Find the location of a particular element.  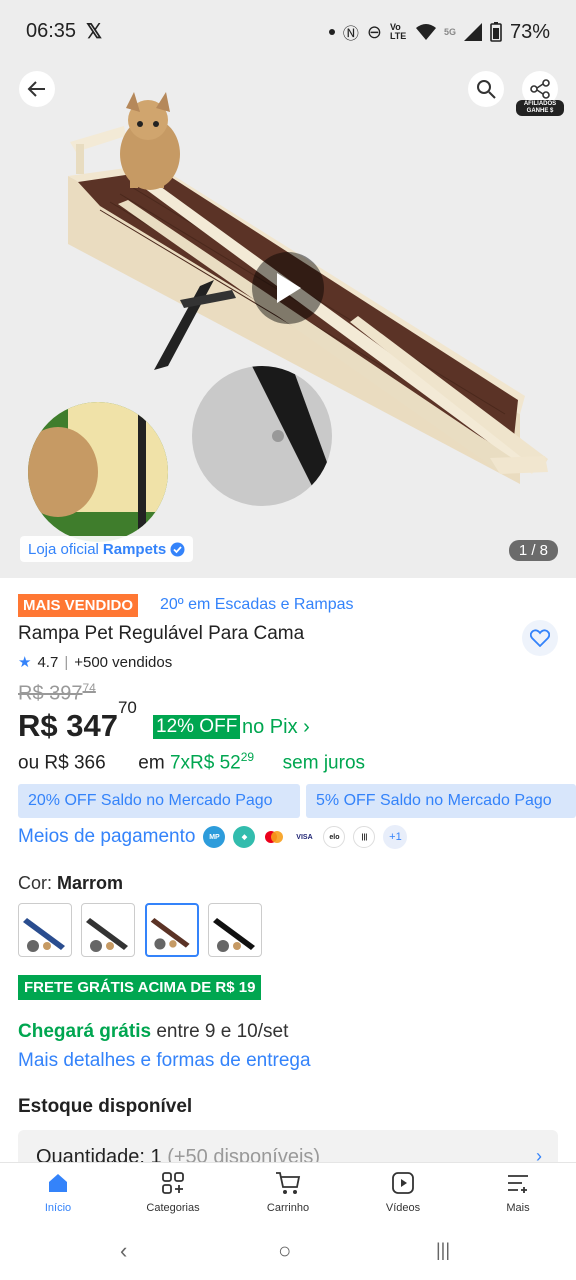

arrive-free: Chegará grátis is located at coordinates (85, 1031).